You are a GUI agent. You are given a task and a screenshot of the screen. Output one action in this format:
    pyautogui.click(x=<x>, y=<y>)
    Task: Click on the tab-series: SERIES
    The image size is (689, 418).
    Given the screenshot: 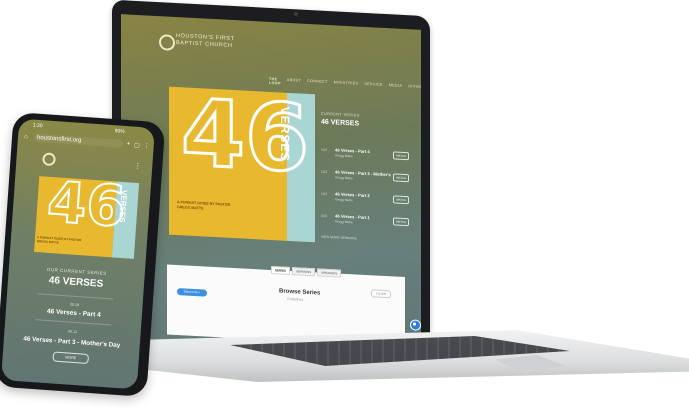 What is the action you would take?
    pyautogui.click(x=281, y=270)
    